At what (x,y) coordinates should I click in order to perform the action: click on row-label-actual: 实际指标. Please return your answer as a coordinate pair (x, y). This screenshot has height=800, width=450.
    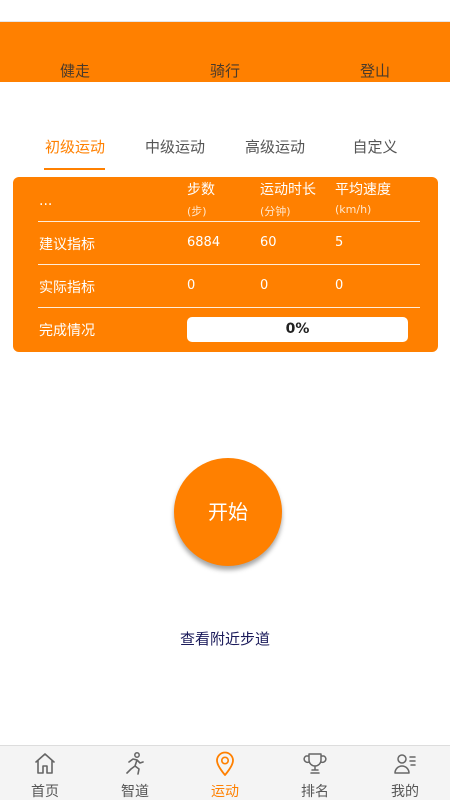
    Looking at the image, I should click on (67, 288).